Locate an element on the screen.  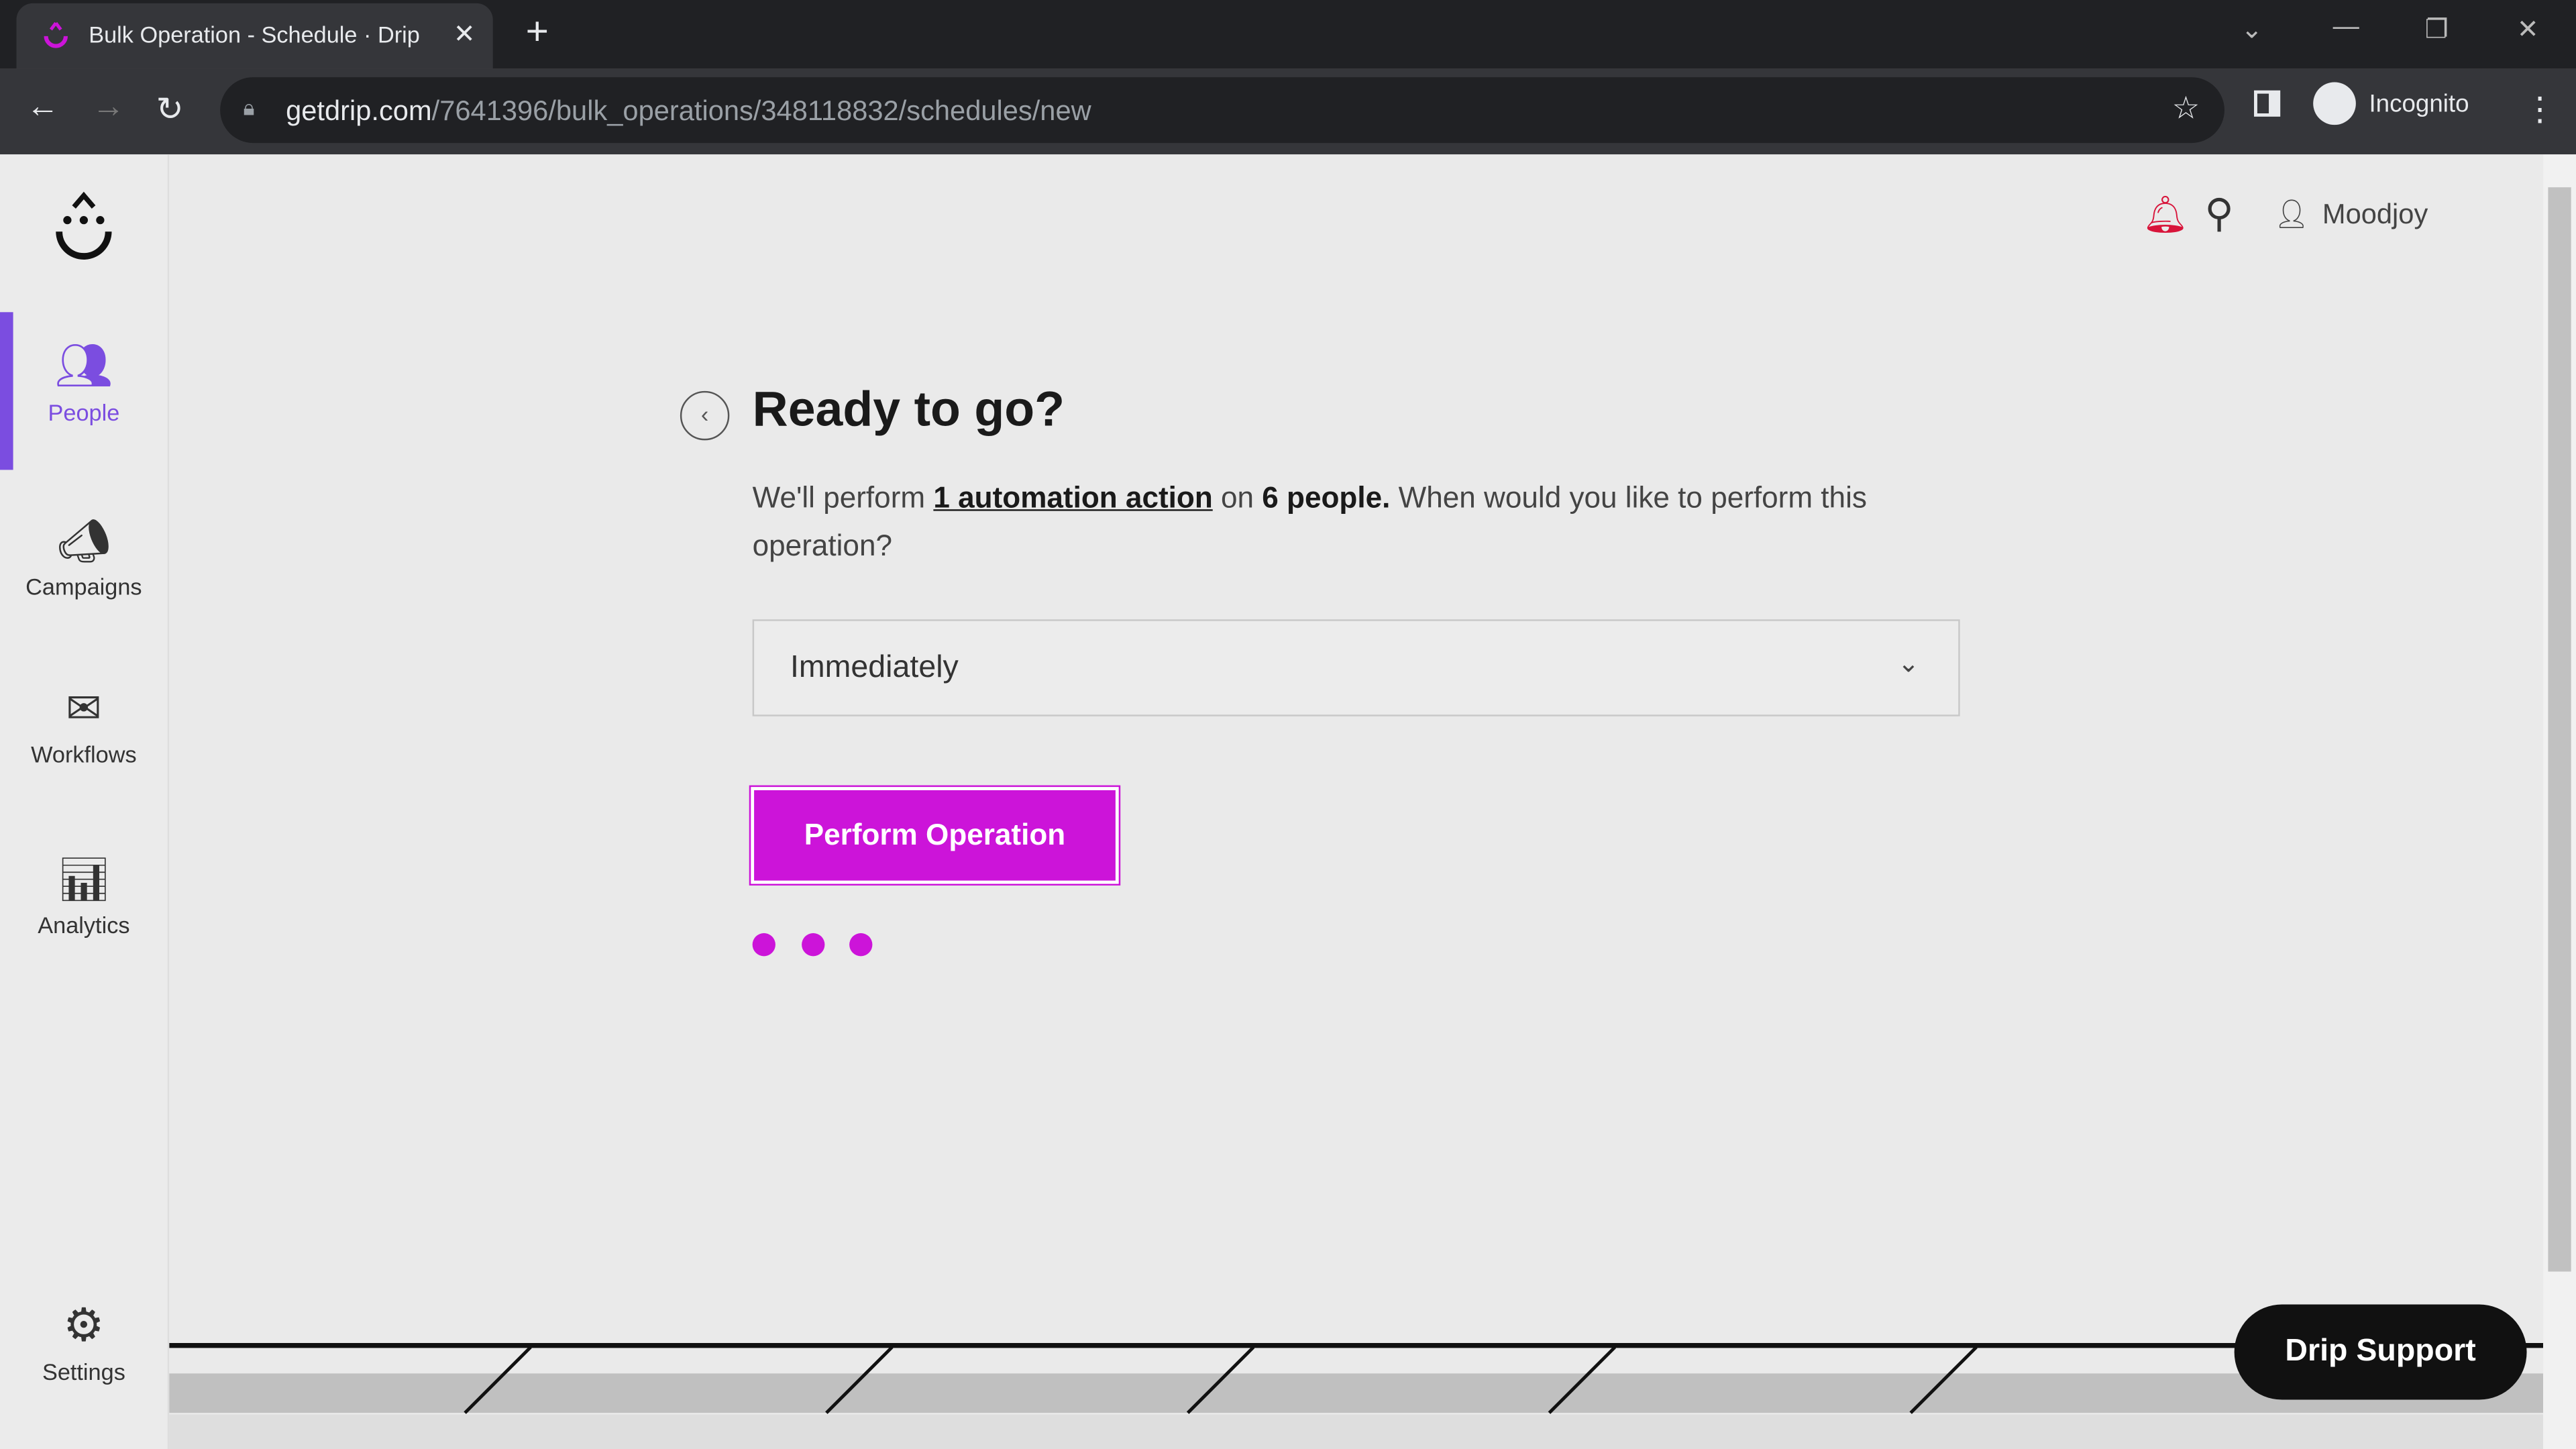
user-menu: 👤︎ Moodjoy is located at coordinates (2350, 215).